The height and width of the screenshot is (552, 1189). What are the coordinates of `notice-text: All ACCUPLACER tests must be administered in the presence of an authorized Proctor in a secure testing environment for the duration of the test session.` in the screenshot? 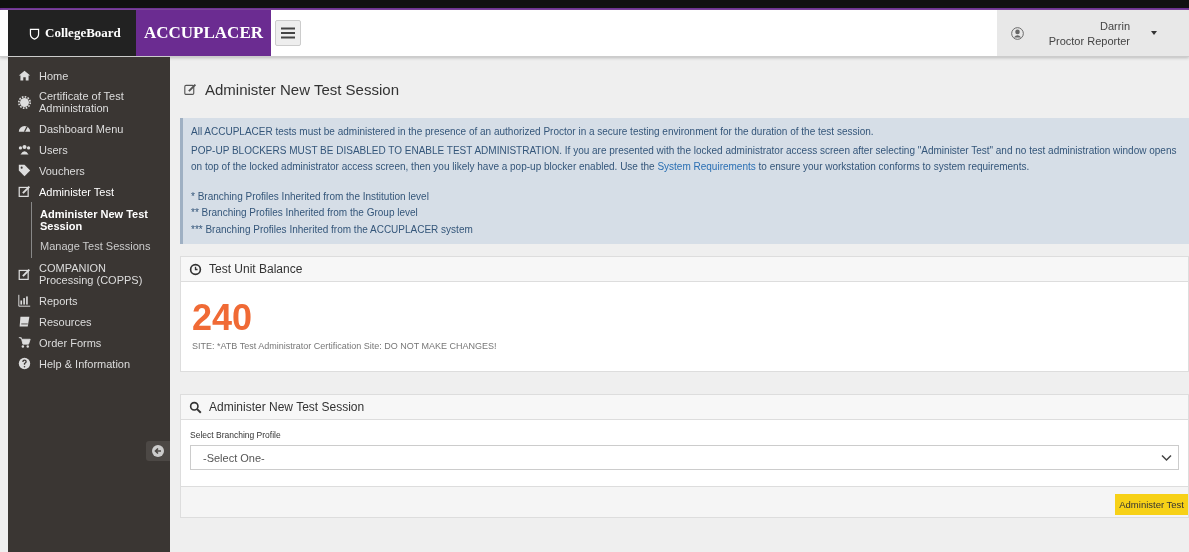 It's located at (533, 132).